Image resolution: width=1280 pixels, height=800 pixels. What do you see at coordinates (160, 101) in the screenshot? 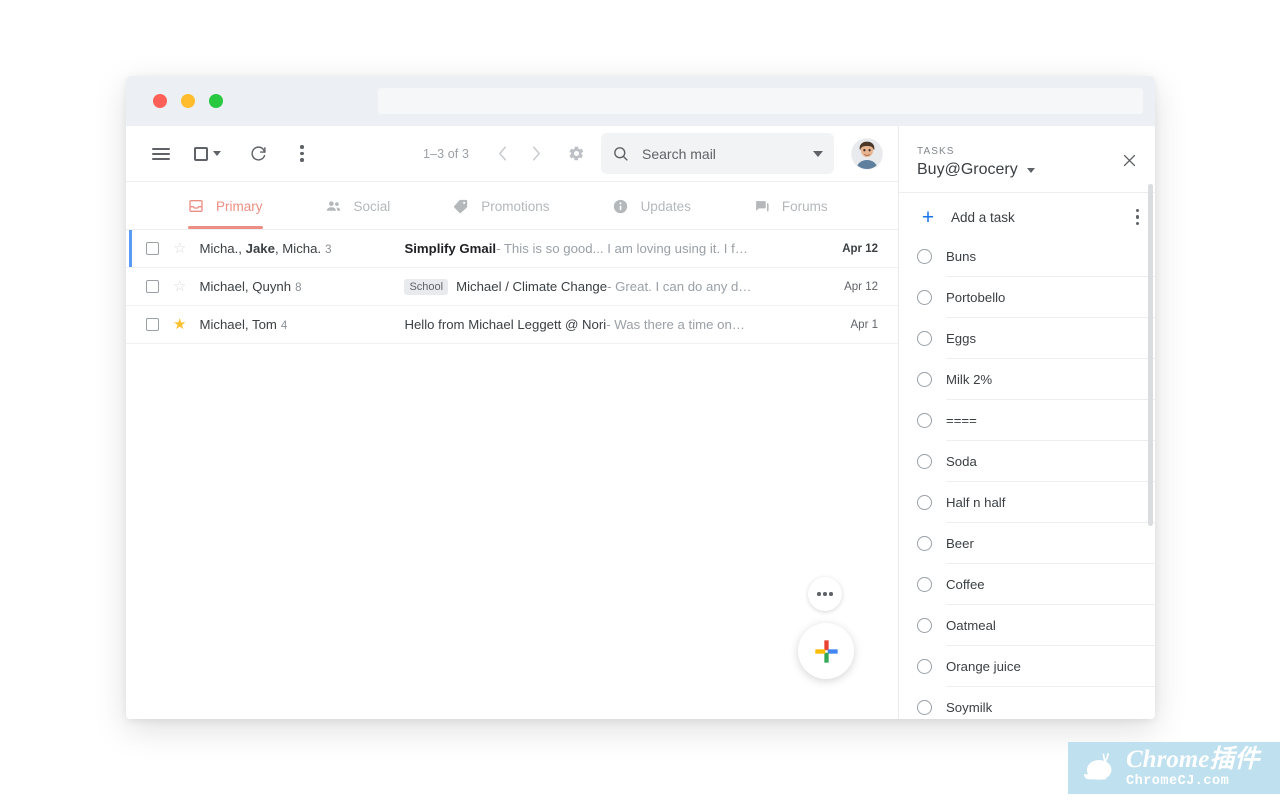
I see `close-window-button` at bounding box center [160, 101].